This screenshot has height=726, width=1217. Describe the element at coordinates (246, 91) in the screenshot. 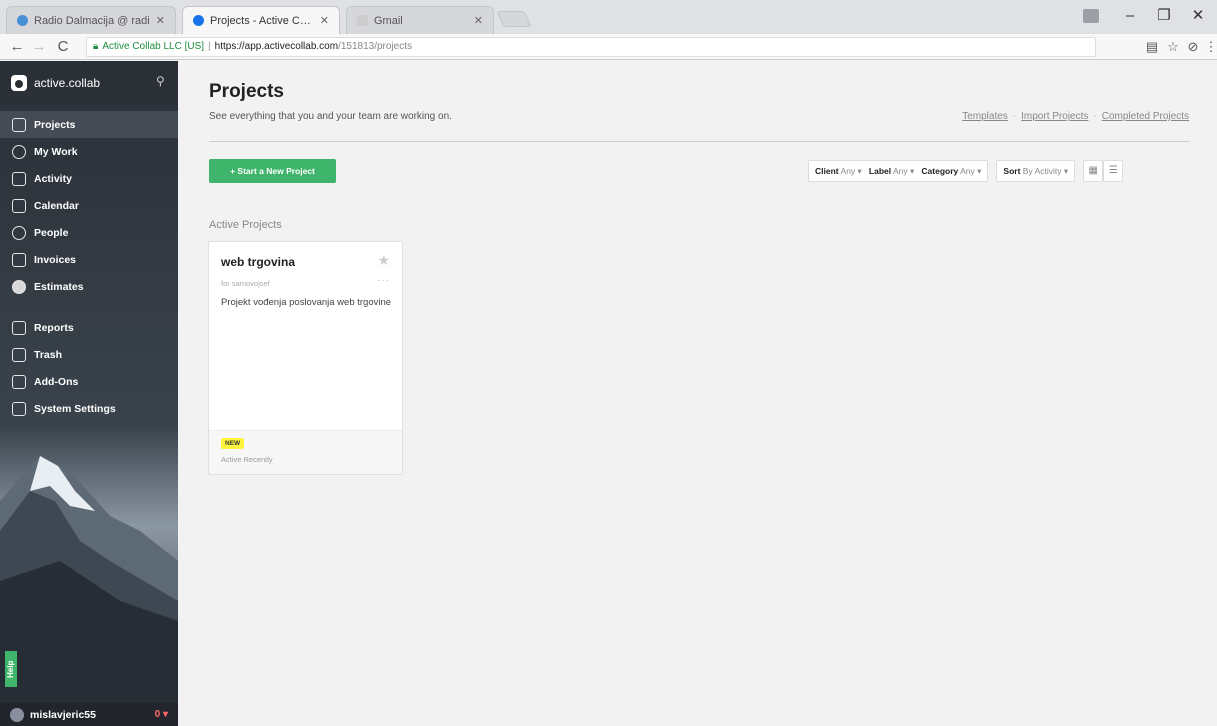

I see `page-title: Projects` at that location.